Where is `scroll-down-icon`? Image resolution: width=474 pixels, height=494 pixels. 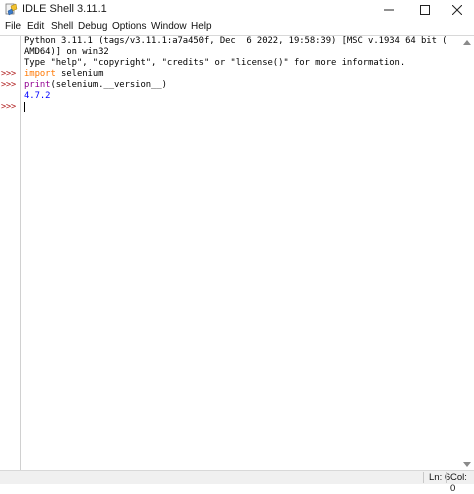
scroll-down-icon is located at coordinates (467, 464).